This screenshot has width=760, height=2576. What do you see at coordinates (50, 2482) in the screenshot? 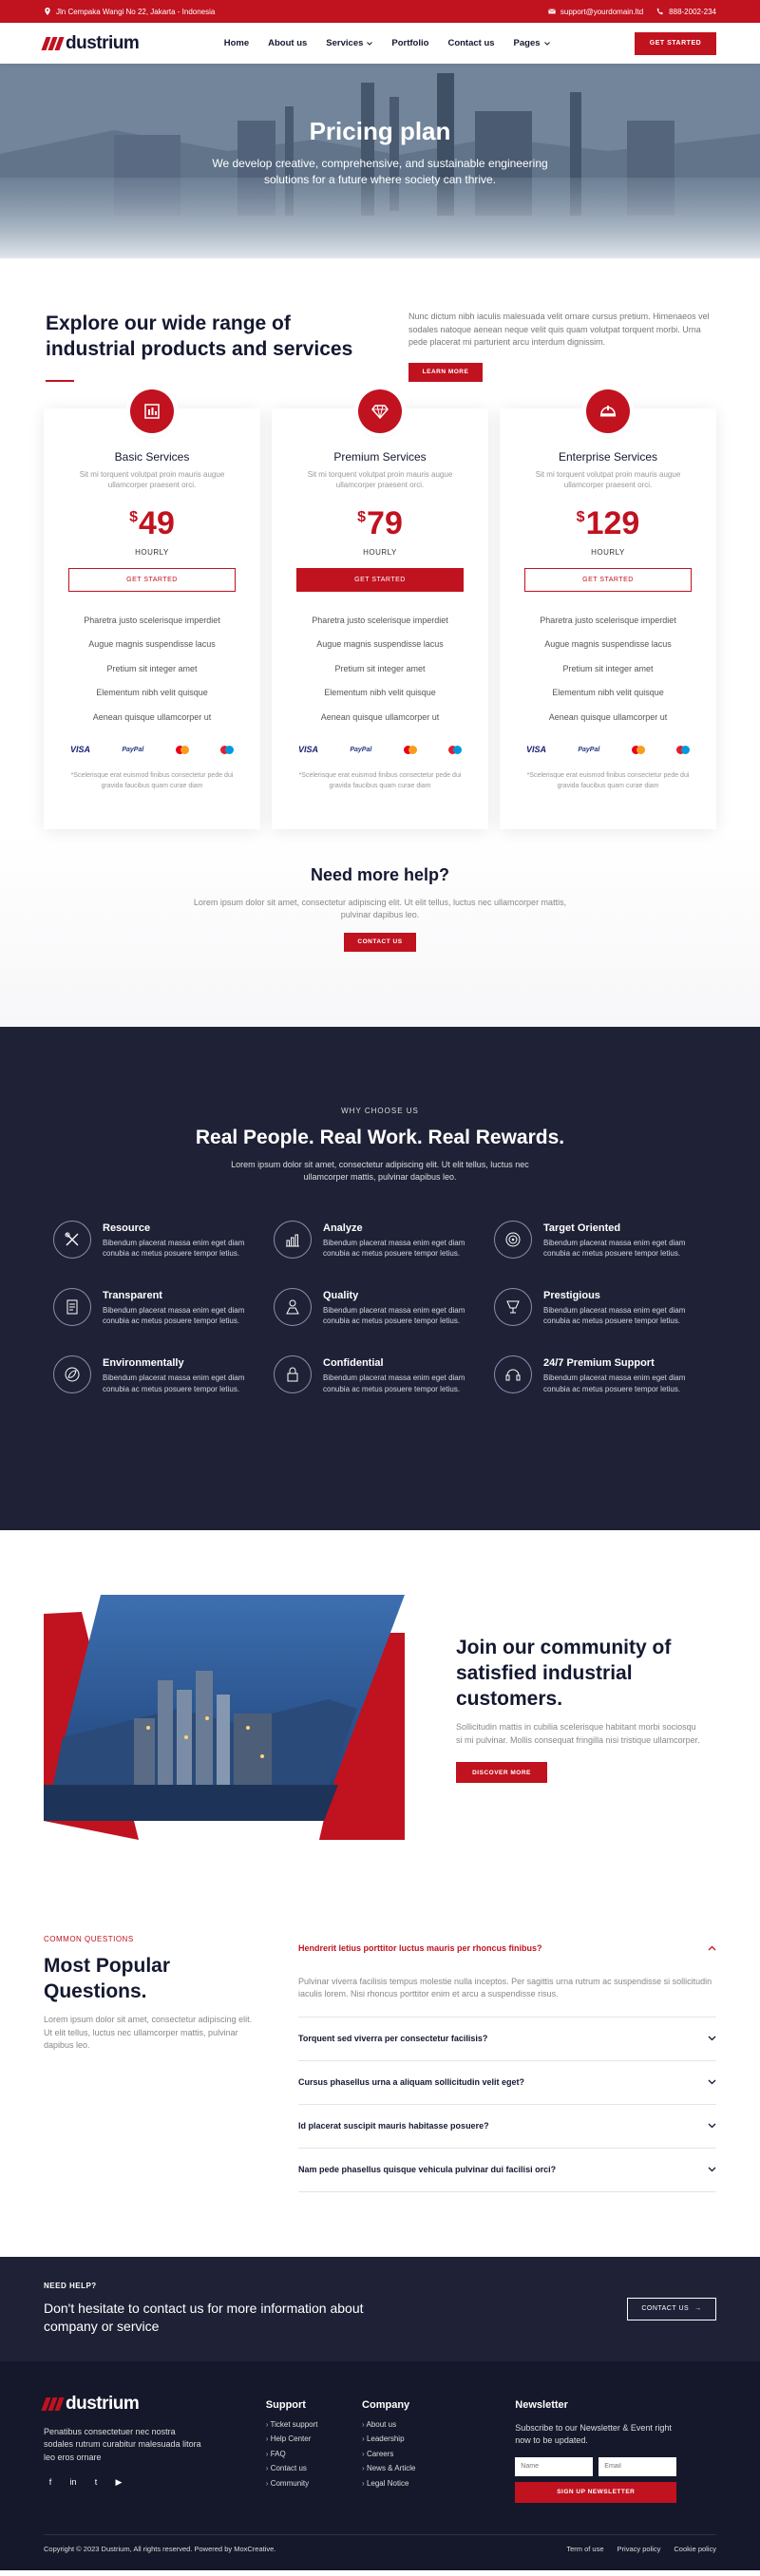
I see `facebook-icon: f` at bounding box center [50, 2482].